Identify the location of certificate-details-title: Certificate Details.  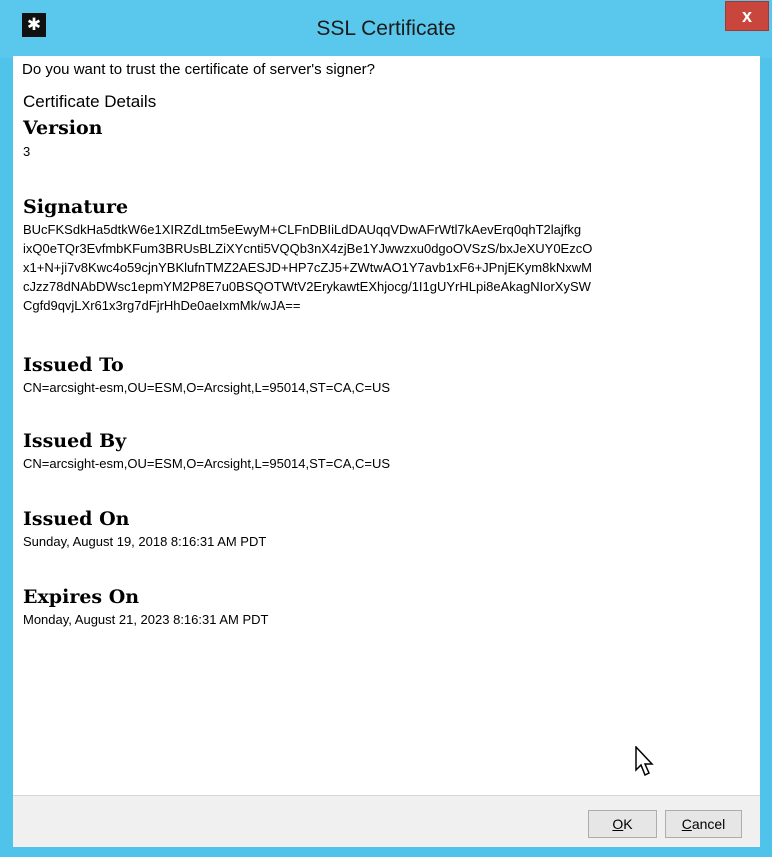
(90, 101).